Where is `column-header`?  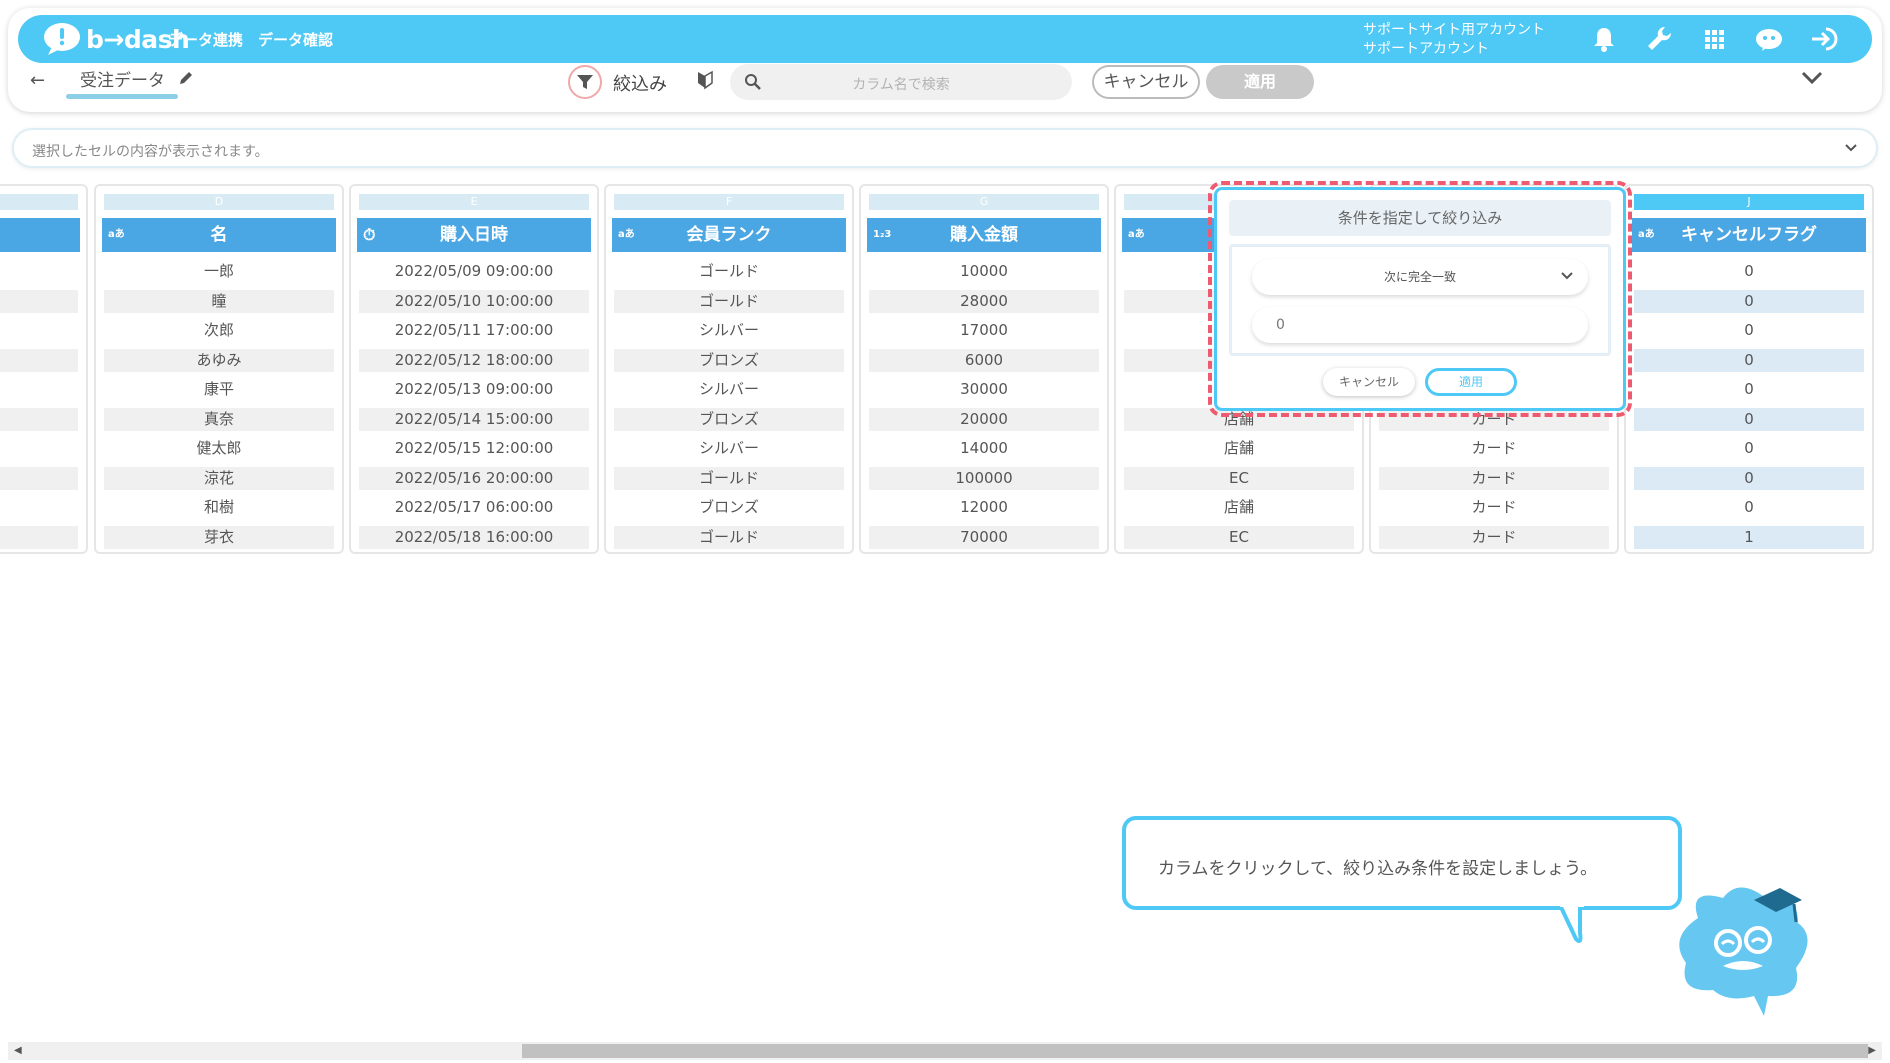
column-header is located at coordinates (40, 235).